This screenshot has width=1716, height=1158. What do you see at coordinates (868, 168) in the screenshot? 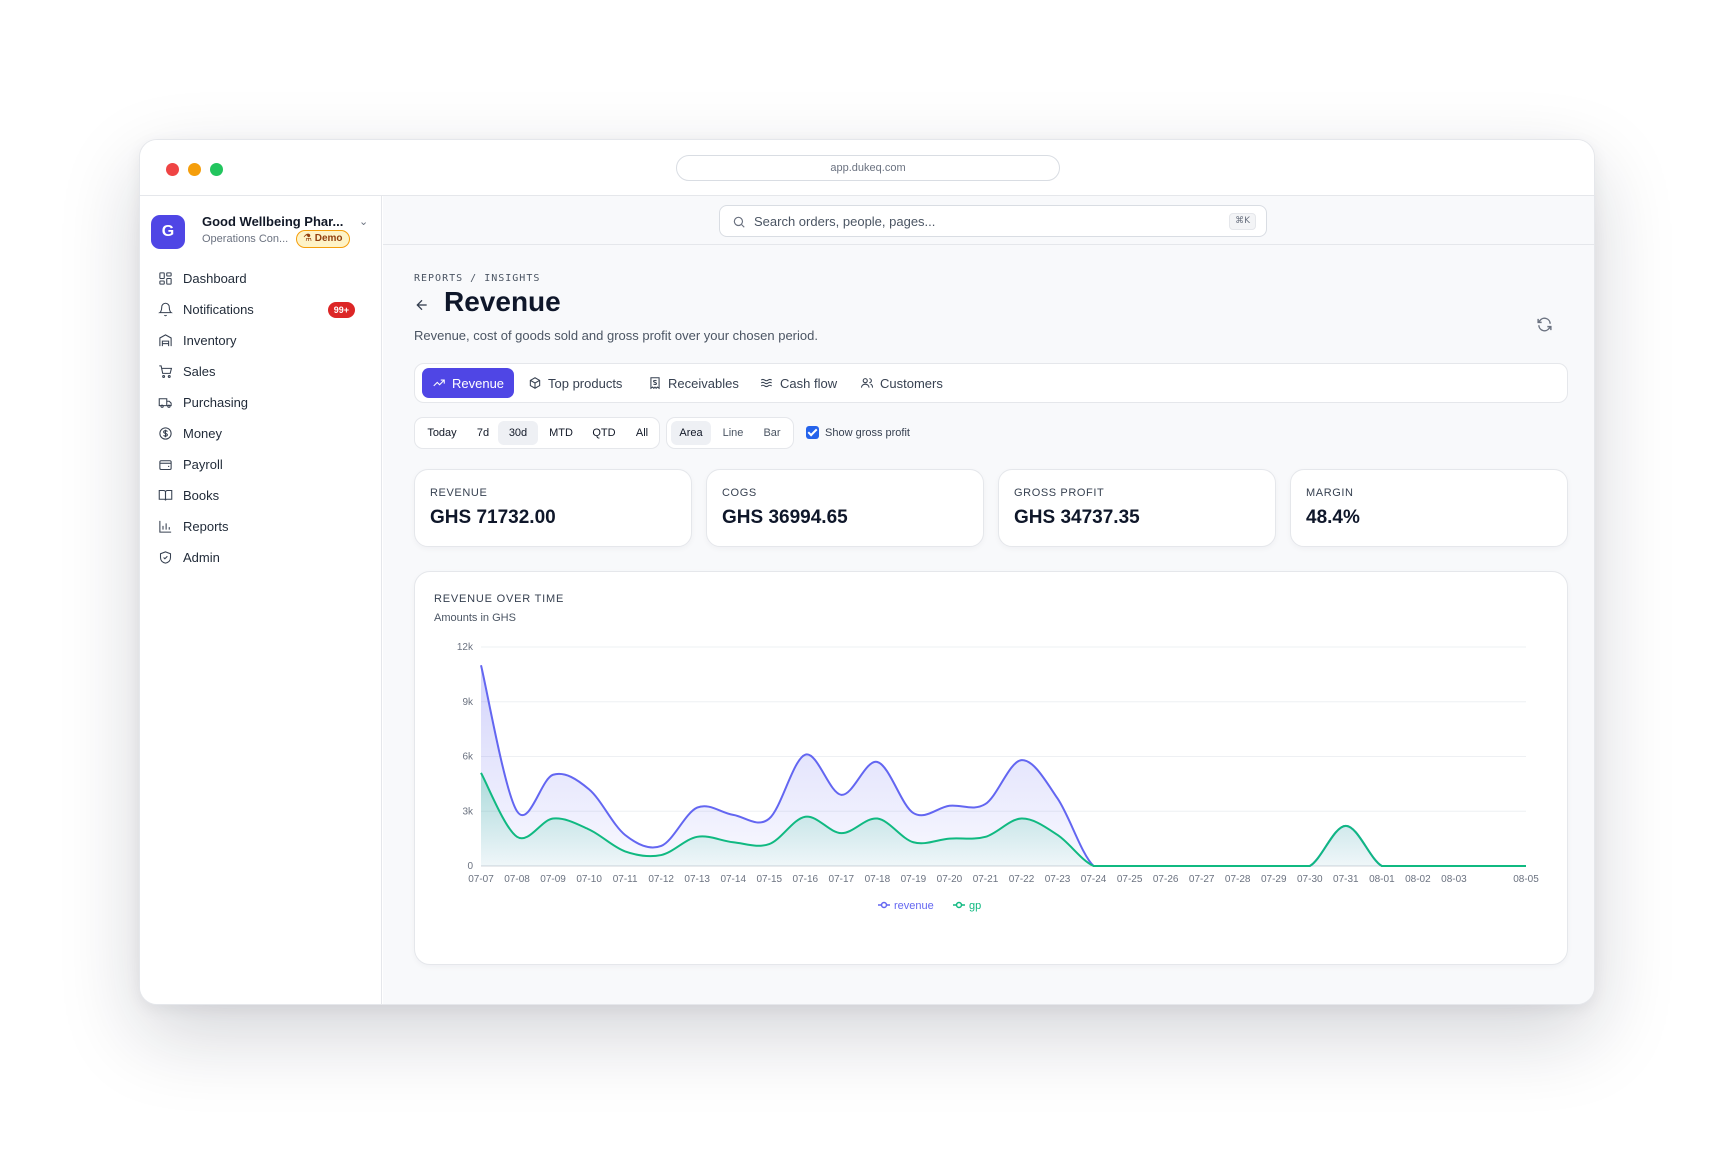
I see `address-bar: app.dukeq.com` at bounding box center [868, 168].